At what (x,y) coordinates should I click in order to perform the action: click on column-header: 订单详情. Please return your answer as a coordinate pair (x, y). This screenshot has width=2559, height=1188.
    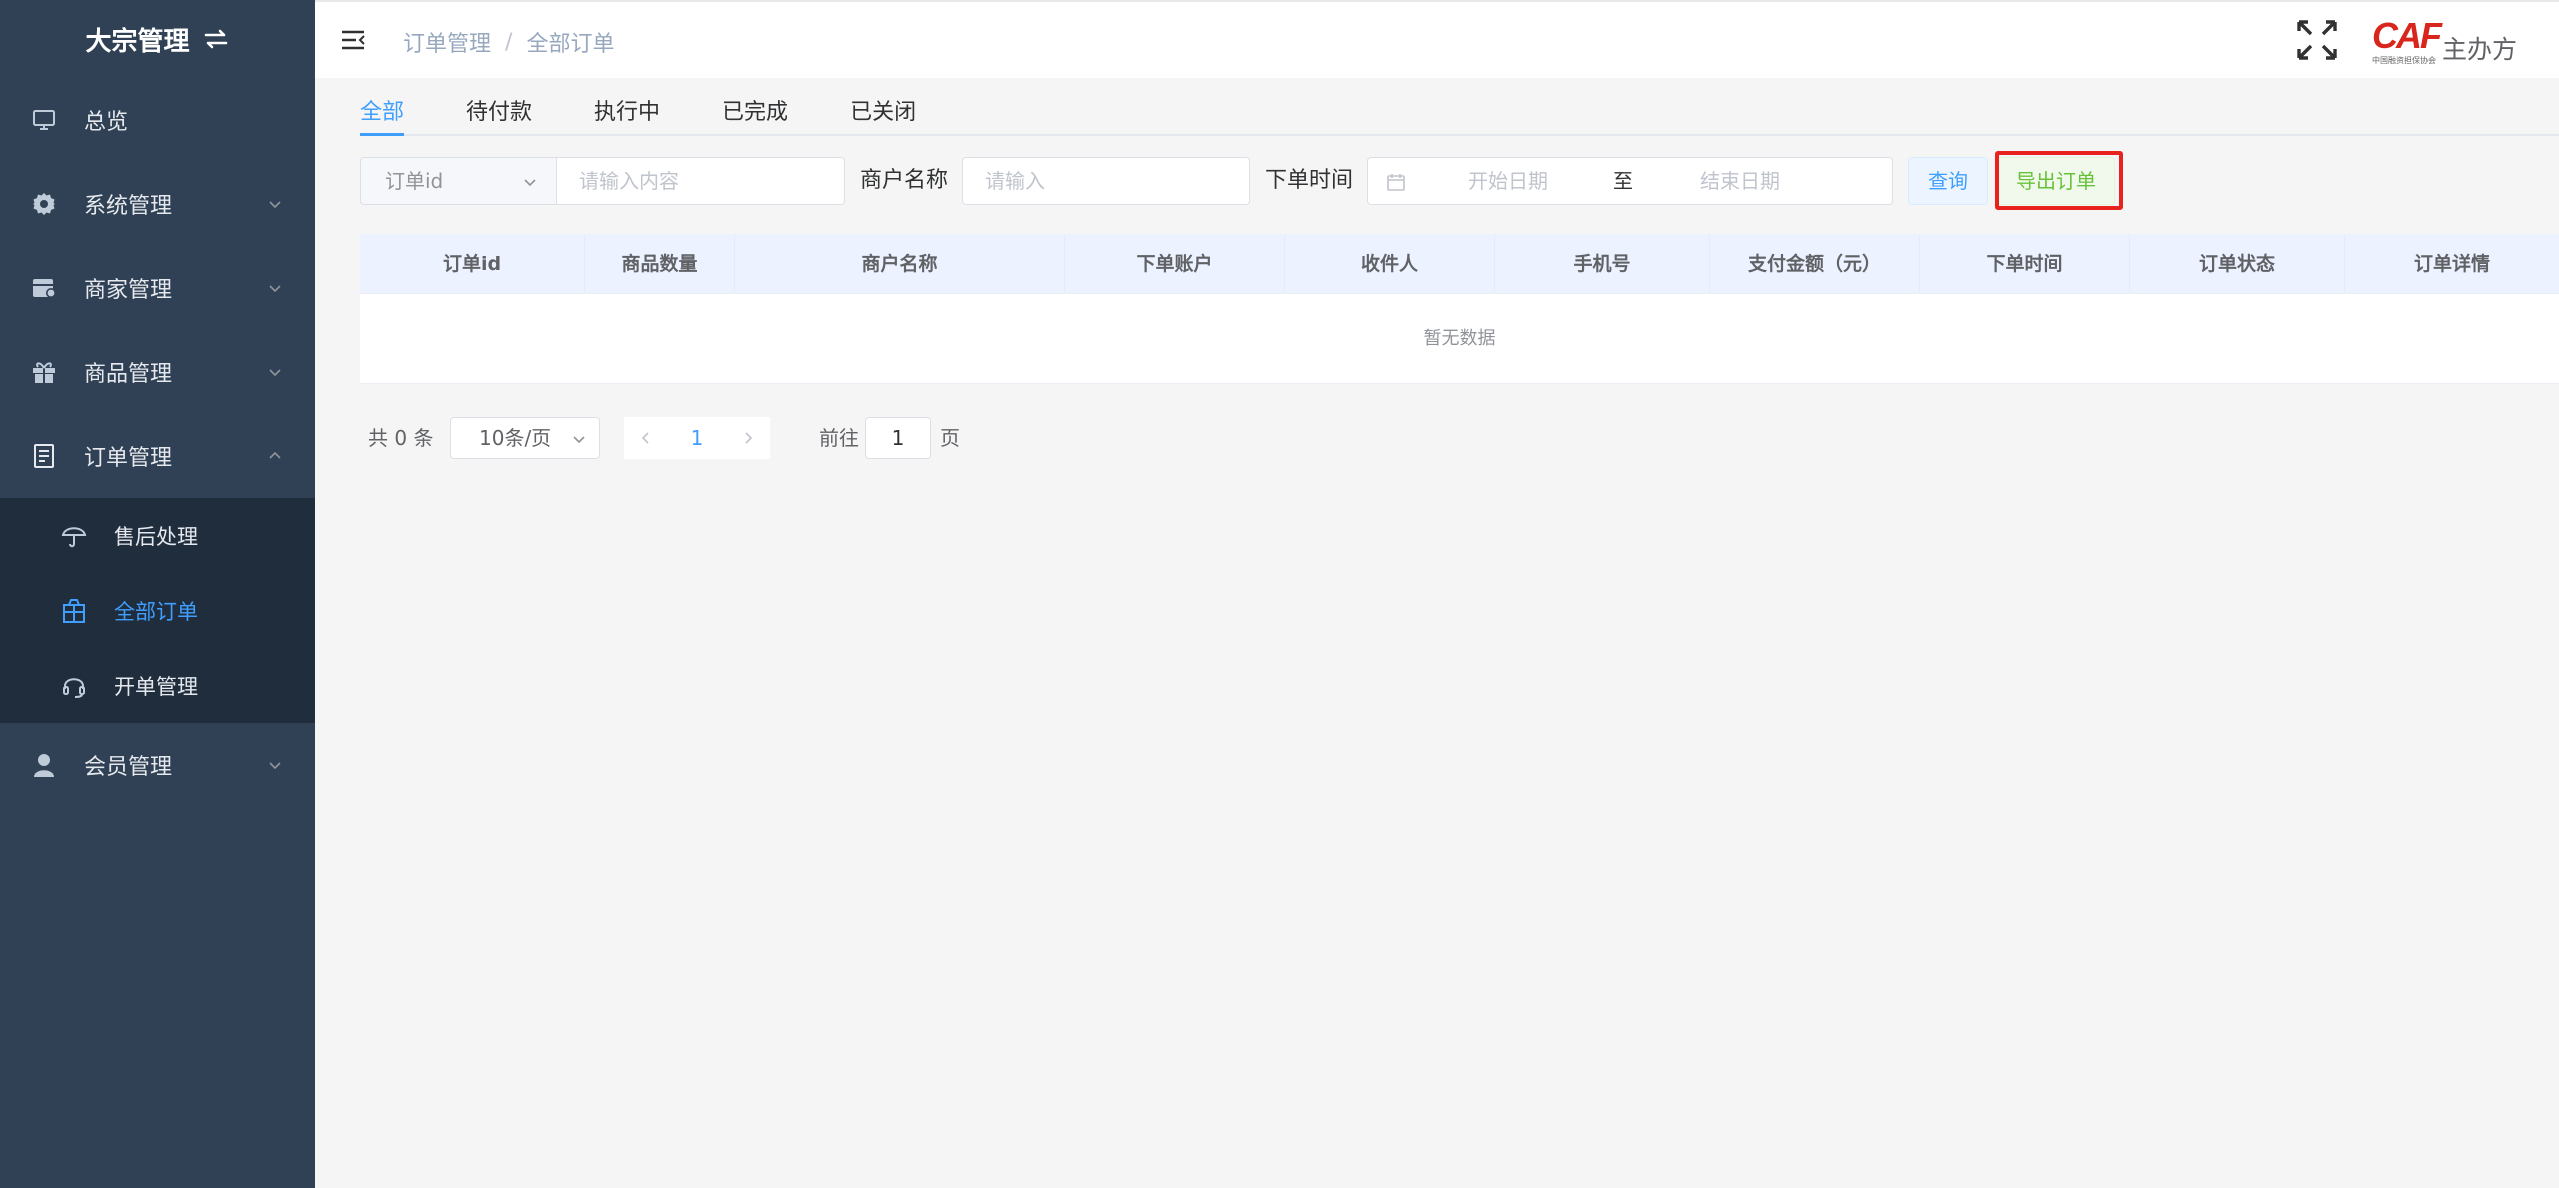
    Looking at the image, I should click on (2451, 264).